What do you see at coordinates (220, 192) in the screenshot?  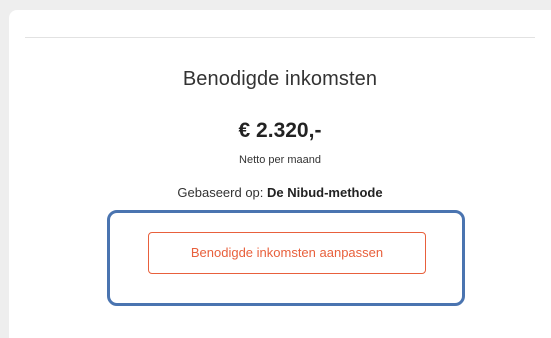 I see `based-on-label: Gebaseerd op:` at bounding box center [220, 192].